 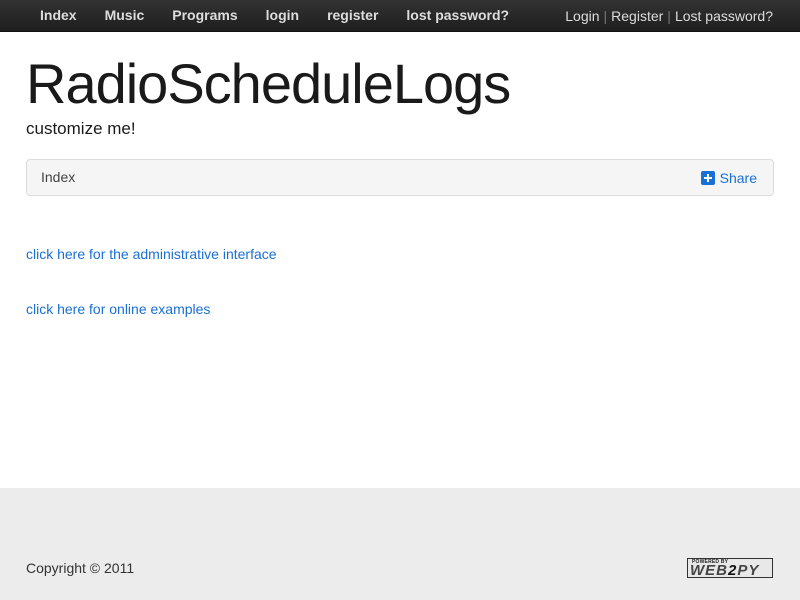 What do you see at coordinates (125, 15) in the screenshot?
I see `nav-music: Music` at bounding box center [125, 15].